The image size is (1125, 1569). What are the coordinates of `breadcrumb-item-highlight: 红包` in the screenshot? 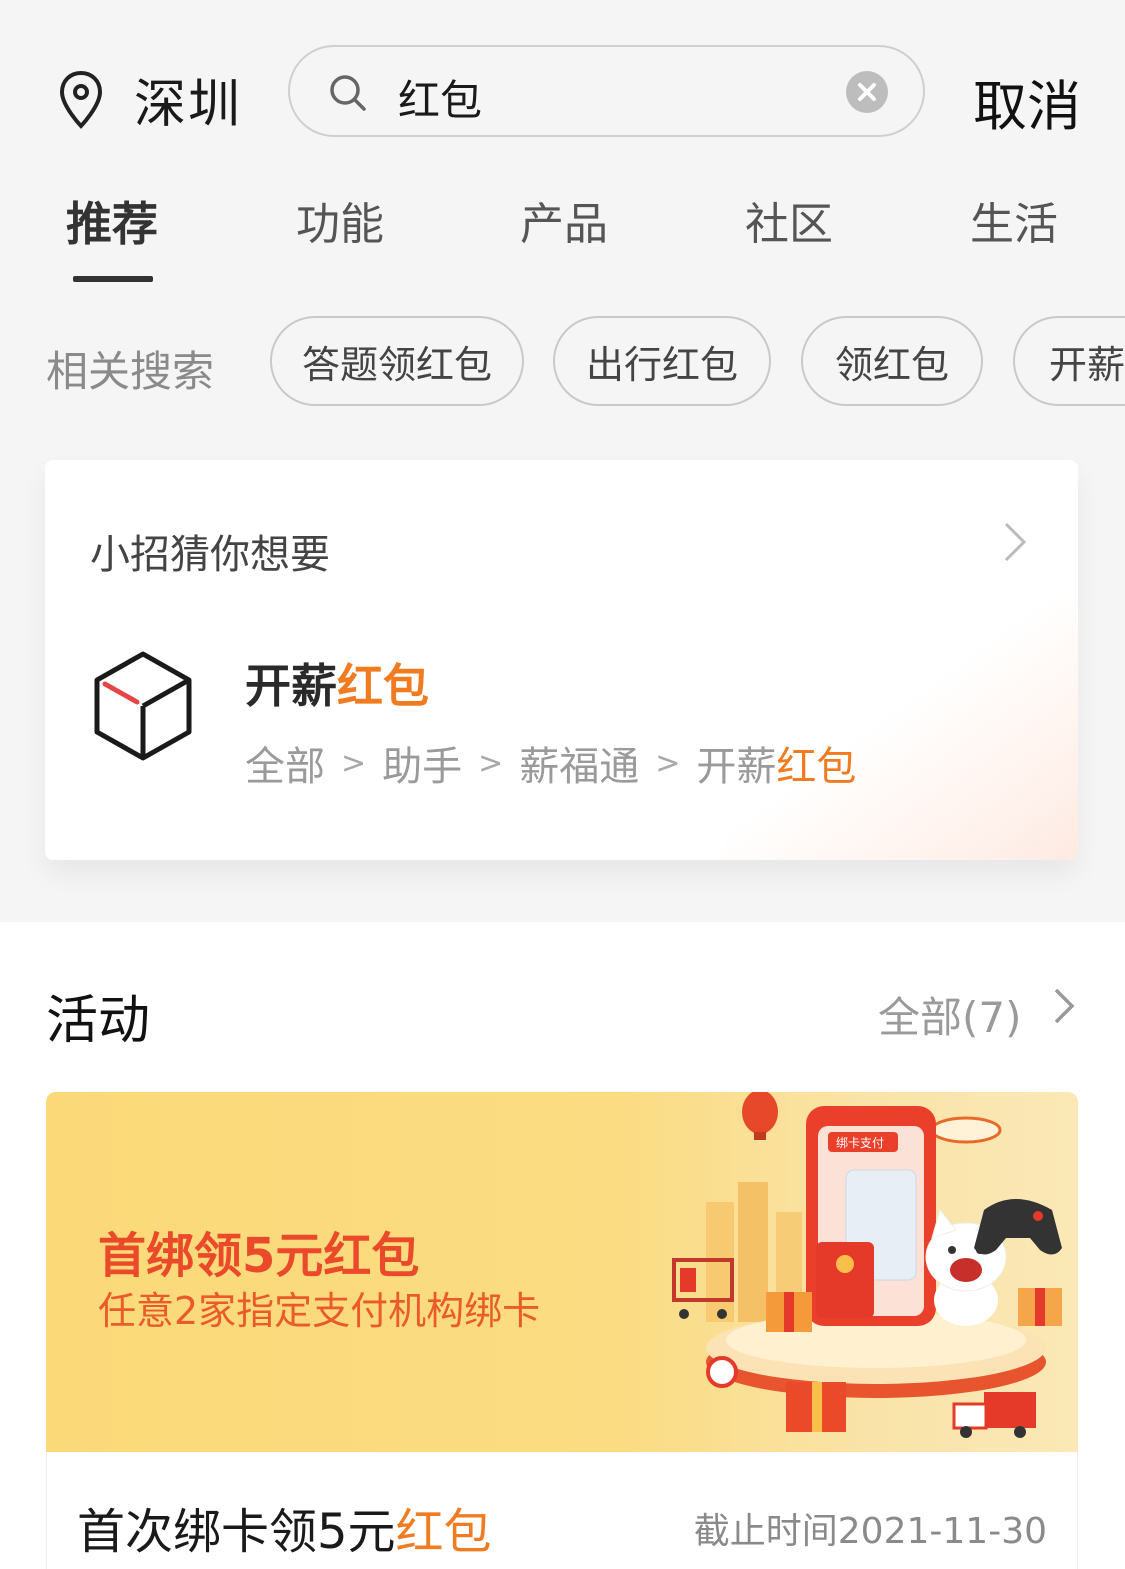 It's located at (816, 767).